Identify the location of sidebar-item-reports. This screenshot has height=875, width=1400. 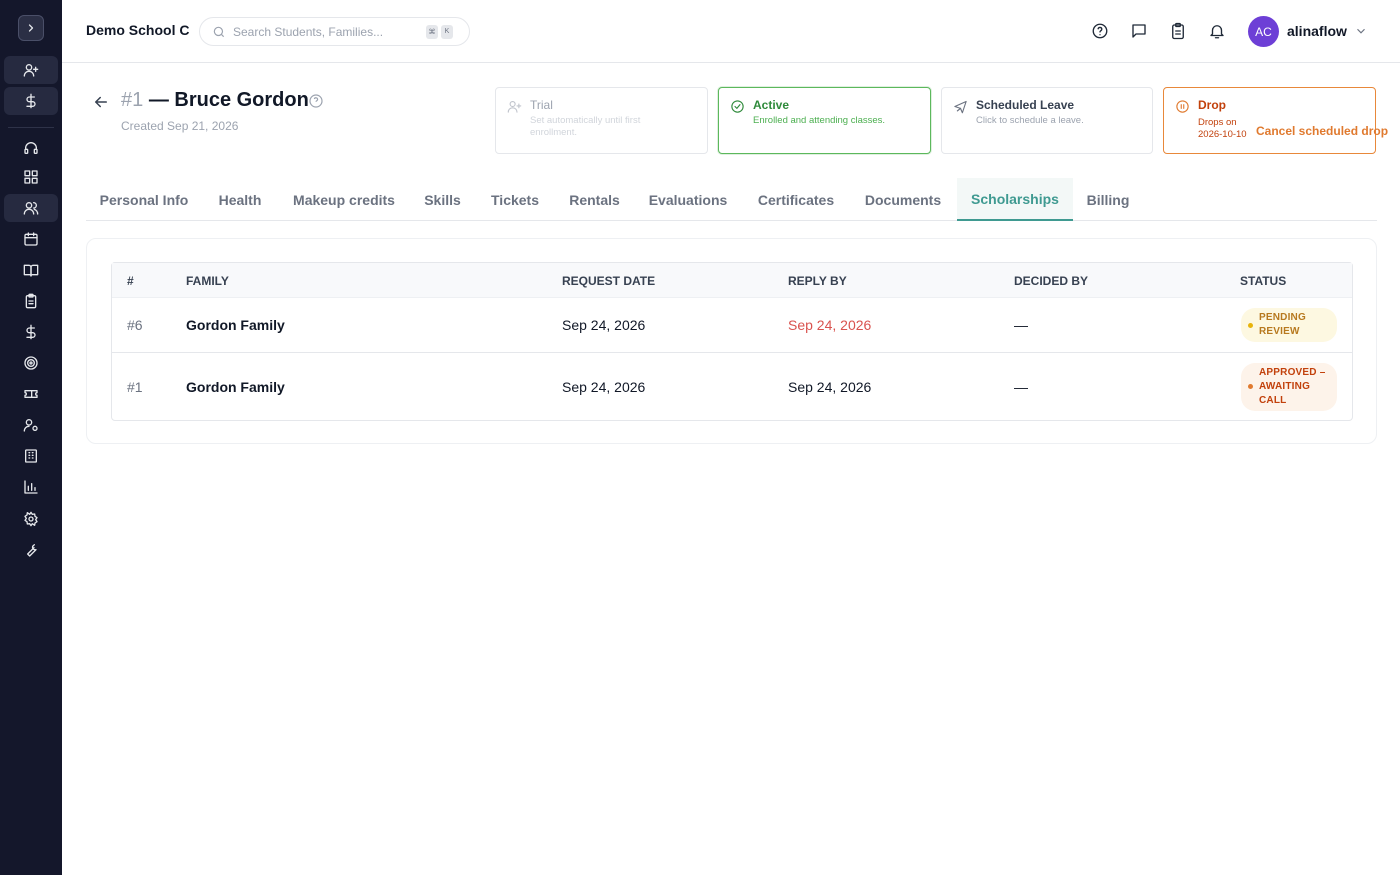
(31, 487).